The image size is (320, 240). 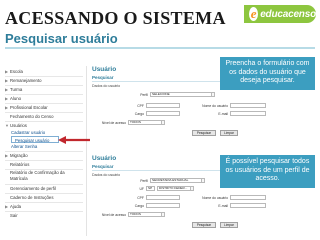 I want to click on title-divider, so click(x=160, y=48).